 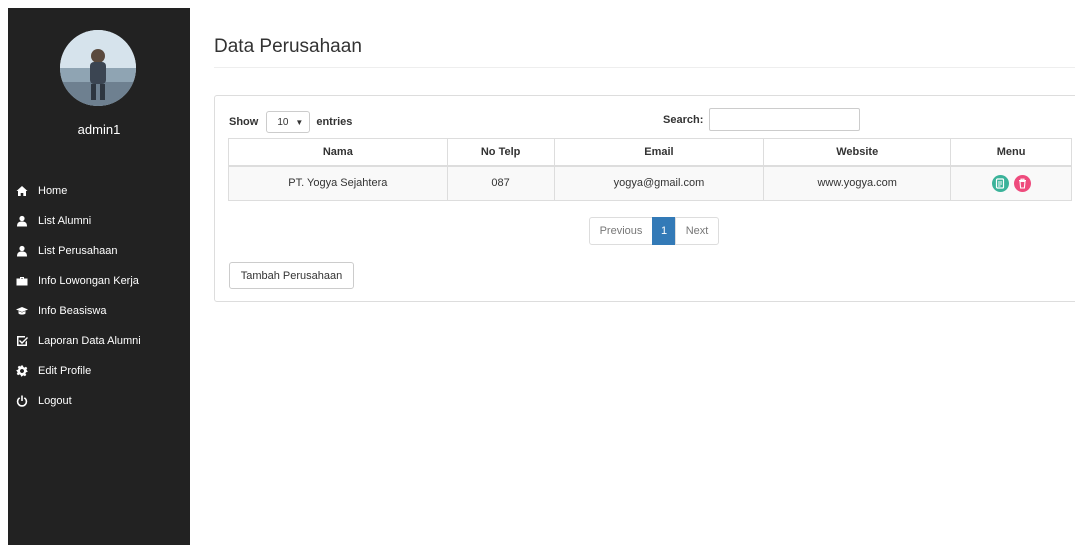 What do you see at coordinates (88, 281) in the screenshot?
I see `sidebar-item-label: Info Lowongan Kerja` at bounding box center [88, 281].